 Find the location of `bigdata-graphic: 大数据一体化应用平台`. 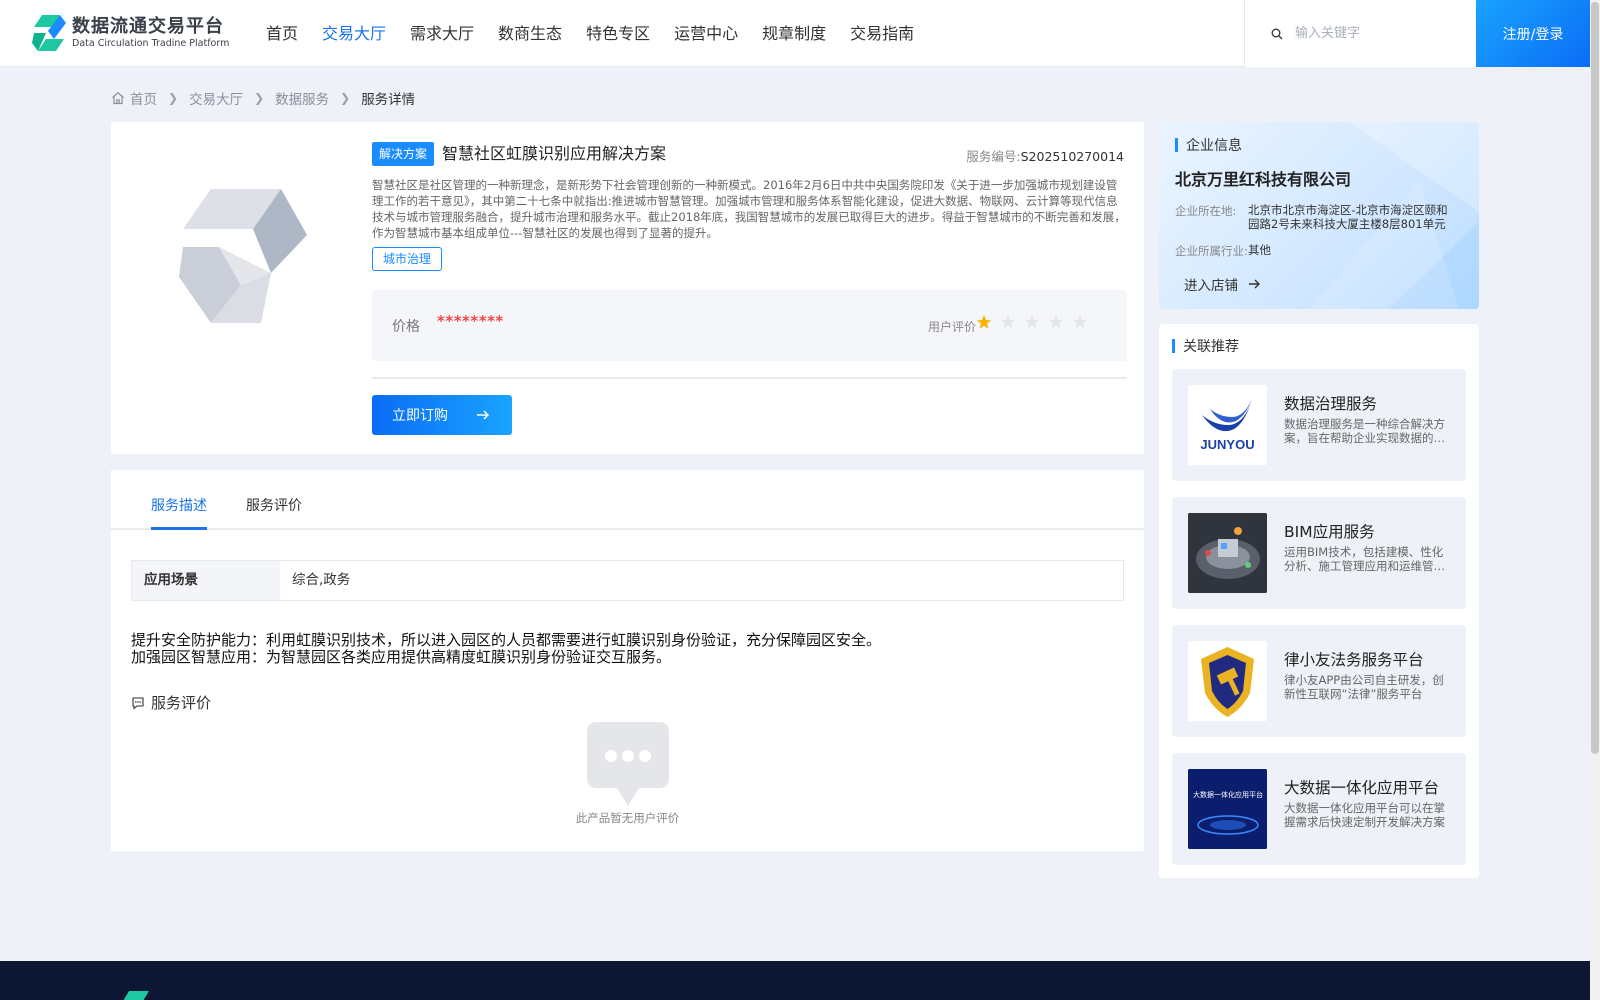

bigdata-graphic: 大数据一体化应用平台 is located at coordinates (1227, 809).